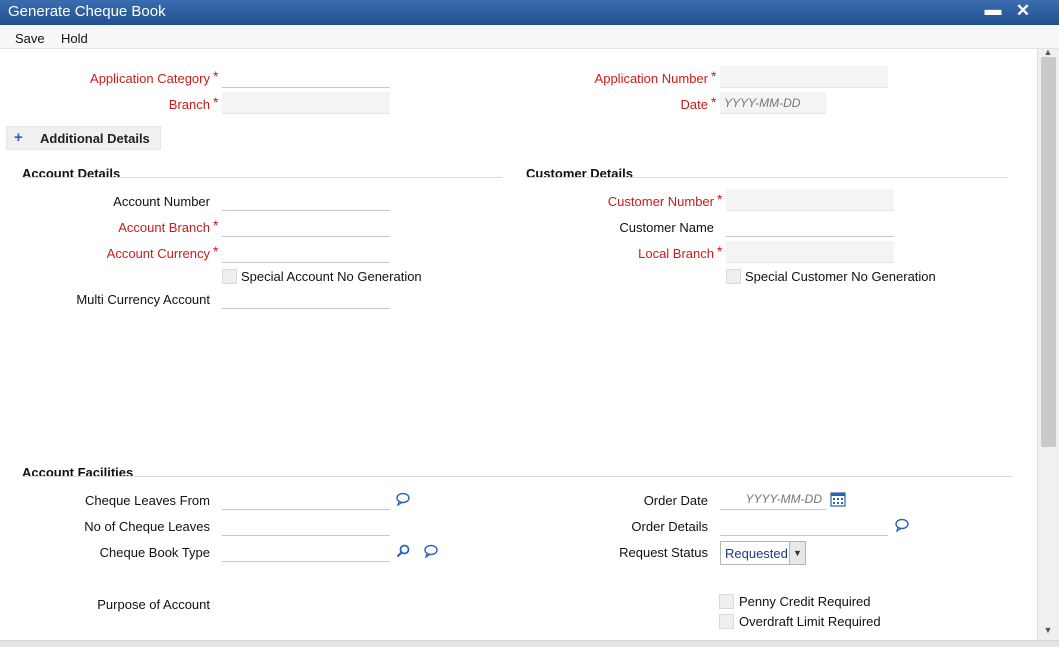  I want to click on penny-credit-label: Penny Credit Required, so click(805, 601).